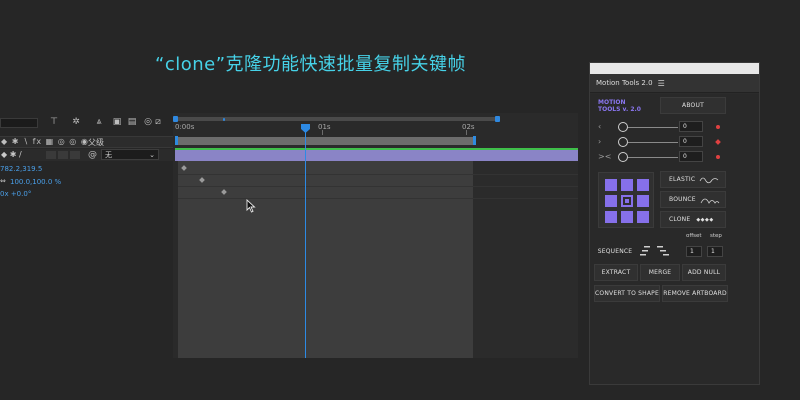  I want to click on ruler-label: 0:00s, so click(185, 127).